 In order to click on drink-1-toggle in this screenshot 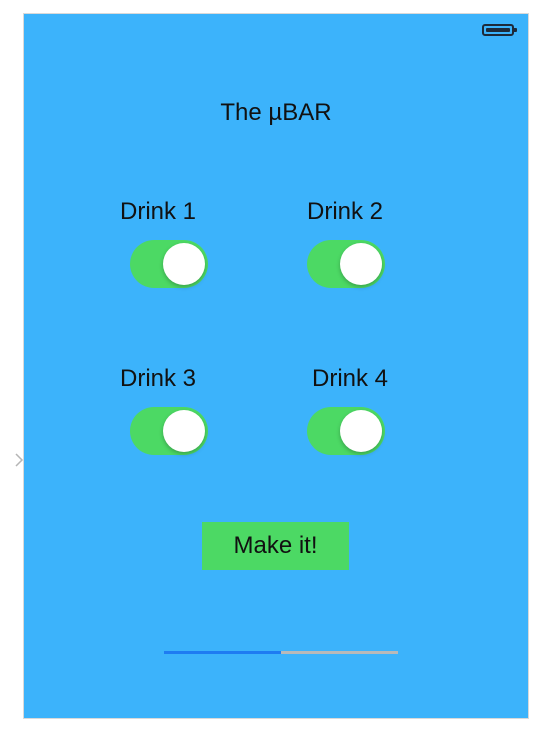, I will do `click(169, 264)`.